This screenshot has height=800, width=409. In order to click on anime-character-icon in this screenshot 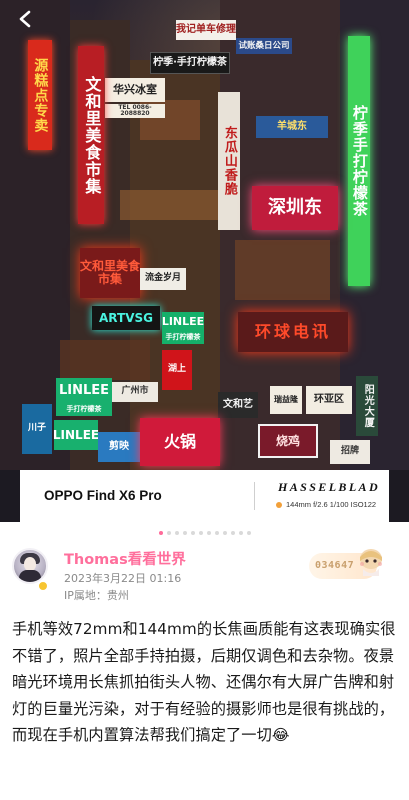, I will do `click(371, 562)`.